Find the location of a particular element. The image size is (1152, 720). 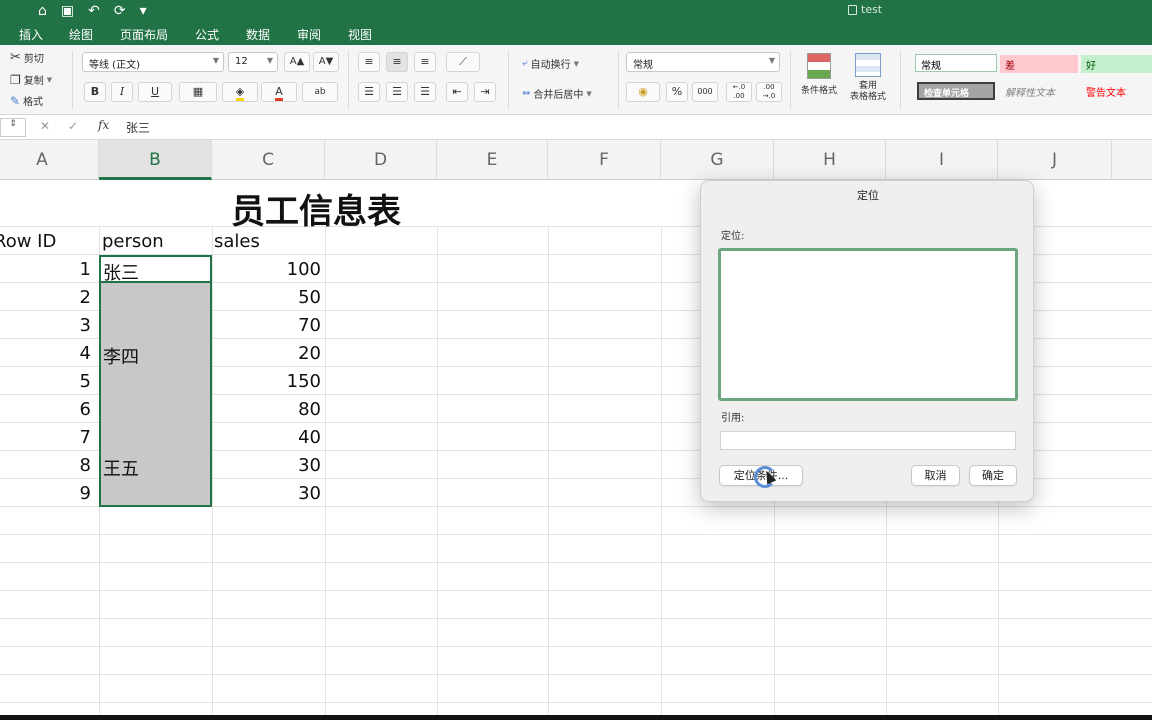

column-header-c: C is located at coordinates (268, 160).